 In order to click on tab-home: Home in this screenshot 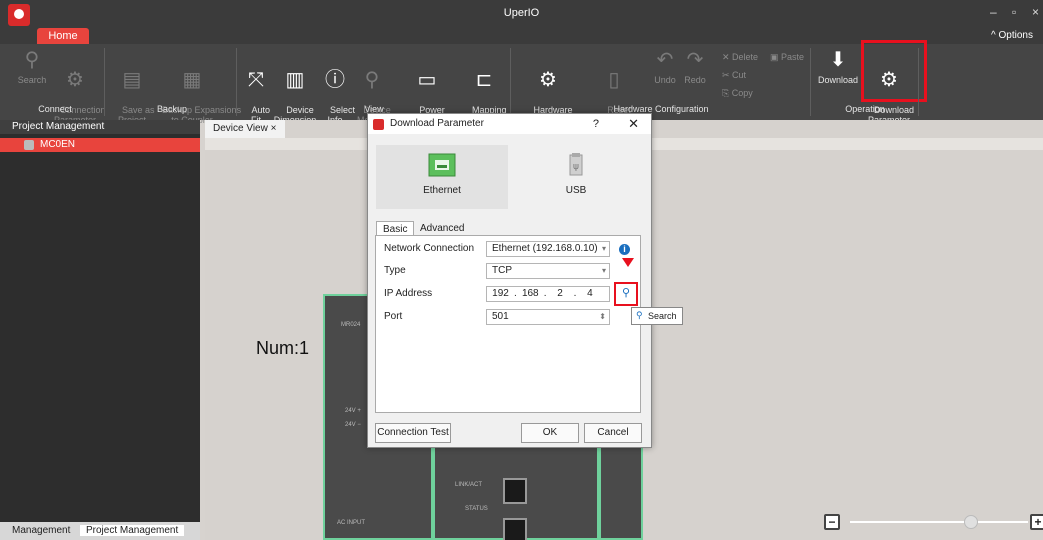, I will do `click(63, 36)`.